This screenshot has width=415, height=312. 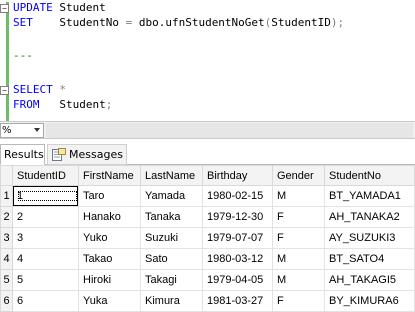 I want to click on table-cell: Takao, so click(x=109, y=259).